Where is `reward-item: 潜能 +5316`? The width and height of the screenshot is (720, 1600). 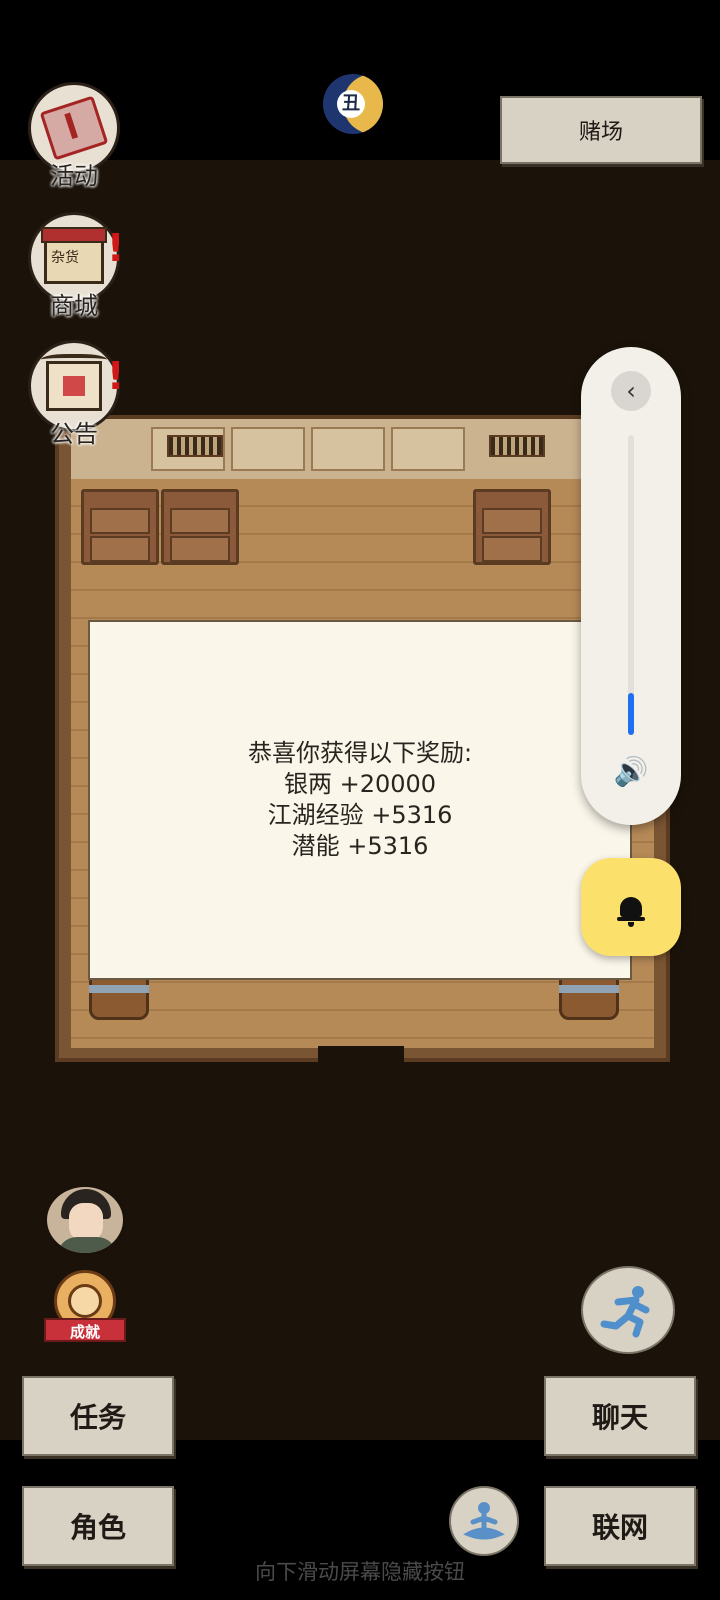 reward-item: 潜能 +5316 is located at coordinates (360, 846).